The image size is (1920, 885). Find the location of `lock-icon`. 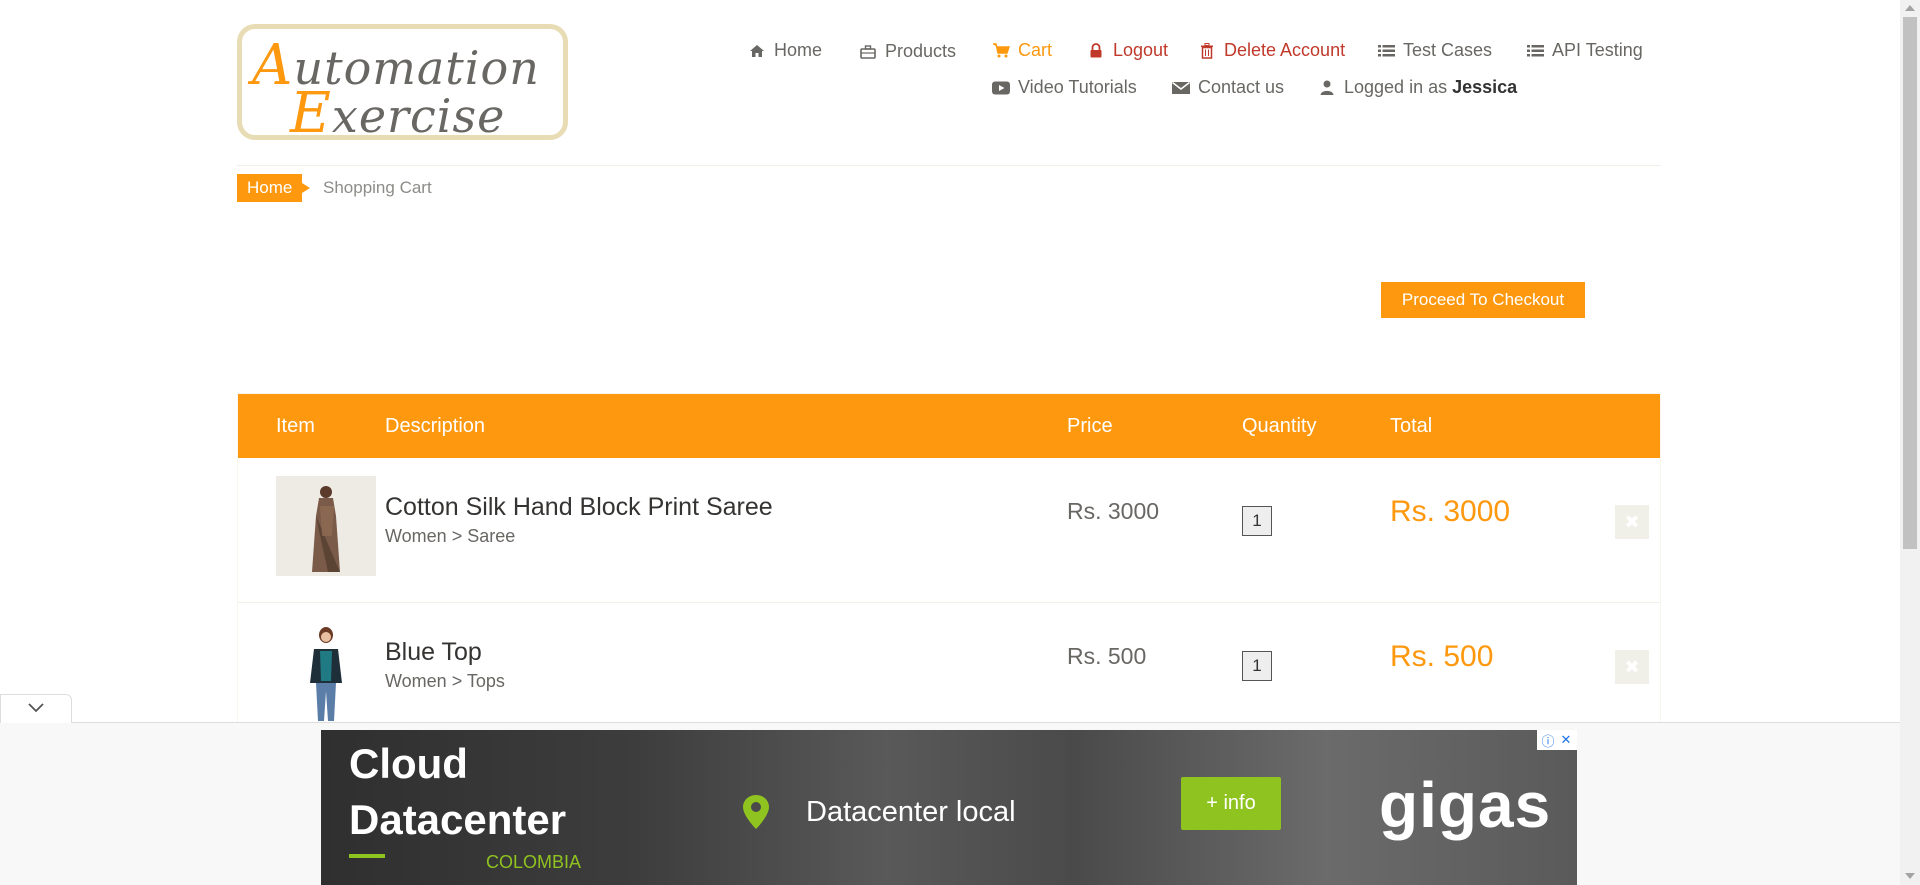

lock-icon is located at coordinates (1096, 51).